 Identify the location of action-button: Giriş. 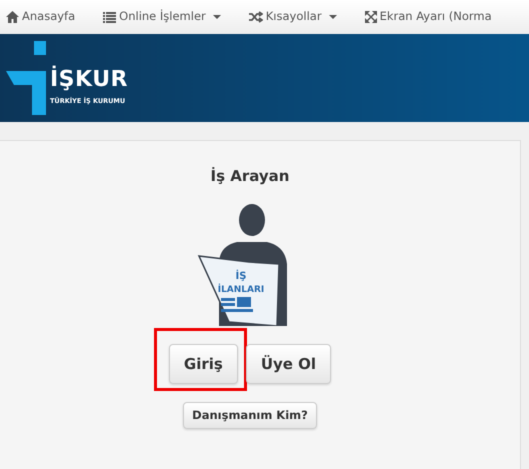
(203, 364).